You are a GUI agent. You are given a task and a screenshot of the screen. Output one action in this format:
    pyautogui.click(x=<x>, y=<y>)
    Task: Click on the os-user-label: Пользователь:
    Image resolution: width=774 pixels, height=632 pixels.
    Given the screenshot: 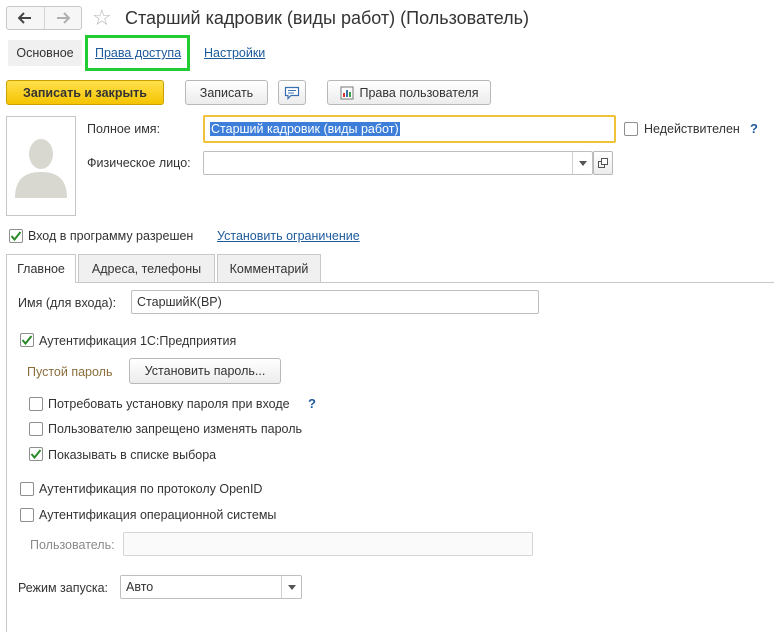 What is the action you would take?
    pyautogui.click(x=72, y=545)
    